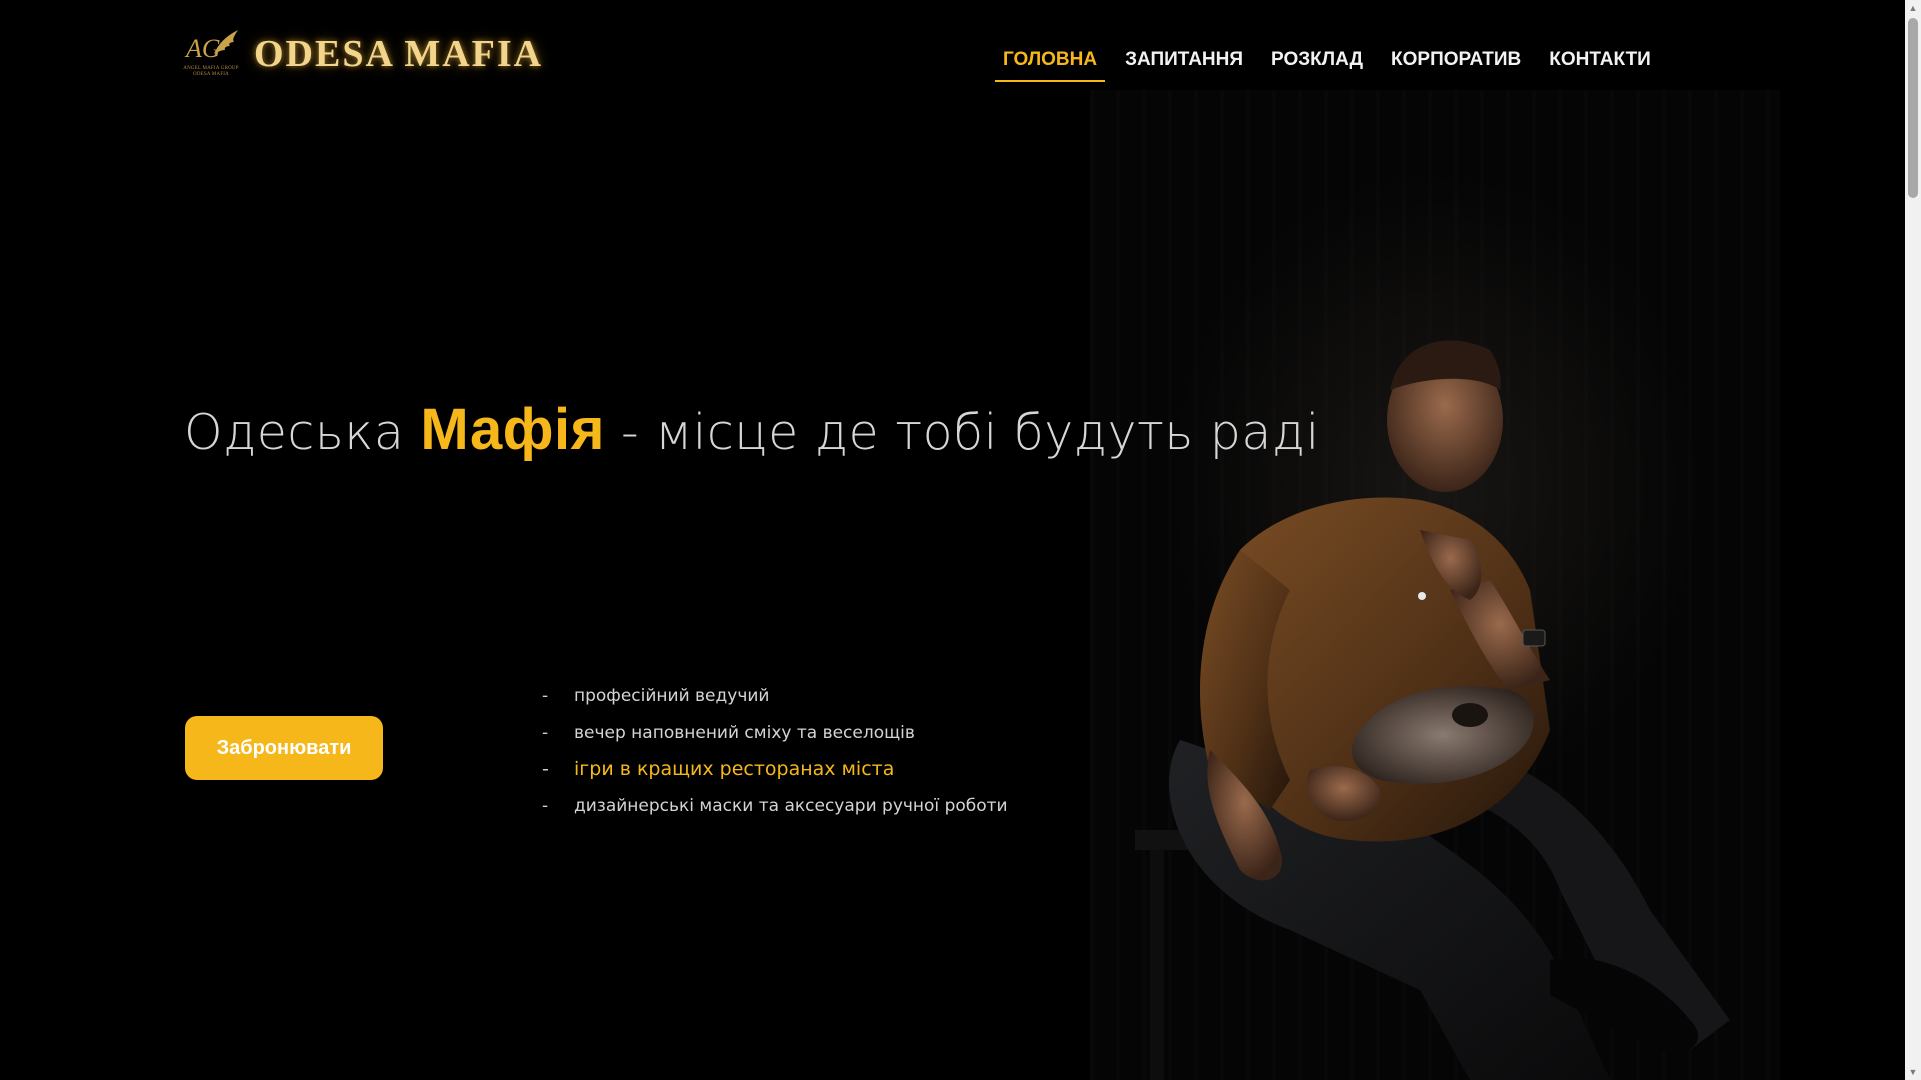 The image size is (1921, 1080). I want to click on scrollbar-thumb, so click(1913, 108).